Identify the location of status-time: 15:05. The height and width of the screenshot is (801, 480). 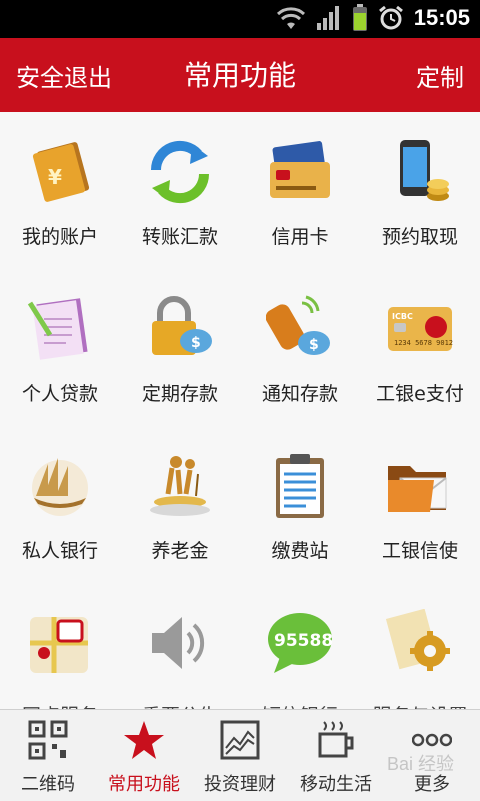
(441, 17).